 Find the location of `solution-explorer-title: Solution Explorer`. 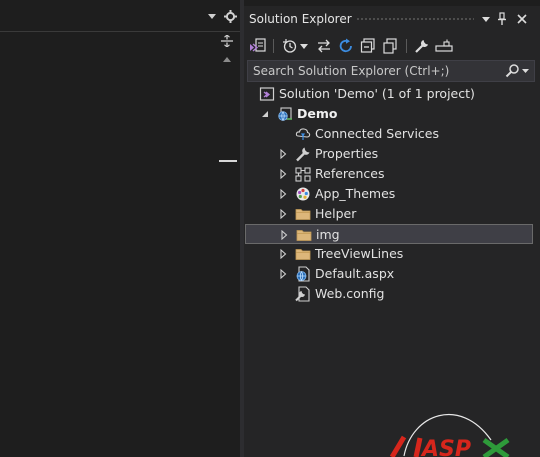

solution-explorer-title: Solution Explorer is located at coordinates (300, 19).